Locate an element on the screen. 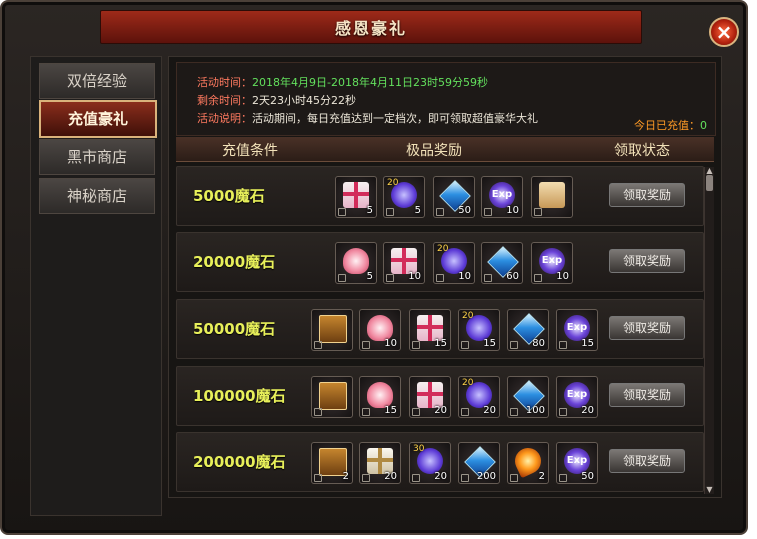 The height and width of the screenshot is (539, 757). tab-double-exp: 双倍经验 is located at coordinates (97, 81).